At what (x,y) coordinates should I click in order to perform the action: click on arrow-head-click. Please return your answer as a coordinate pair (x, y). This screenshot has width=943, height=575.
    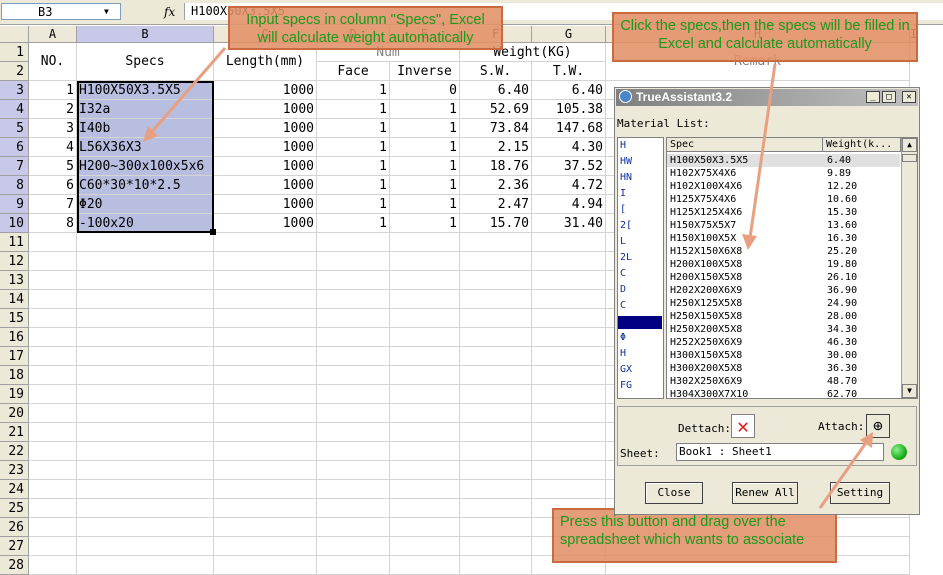
    Looking at the image, I should click on (749, 242).